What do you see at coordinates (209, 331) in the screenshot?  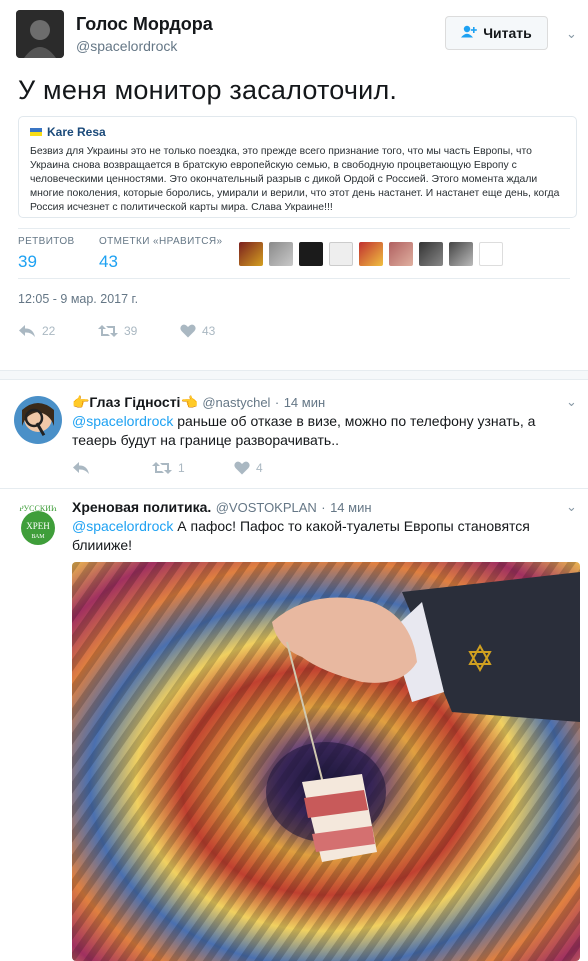 I see `like-count: 43` at bounding box center [209, 331].